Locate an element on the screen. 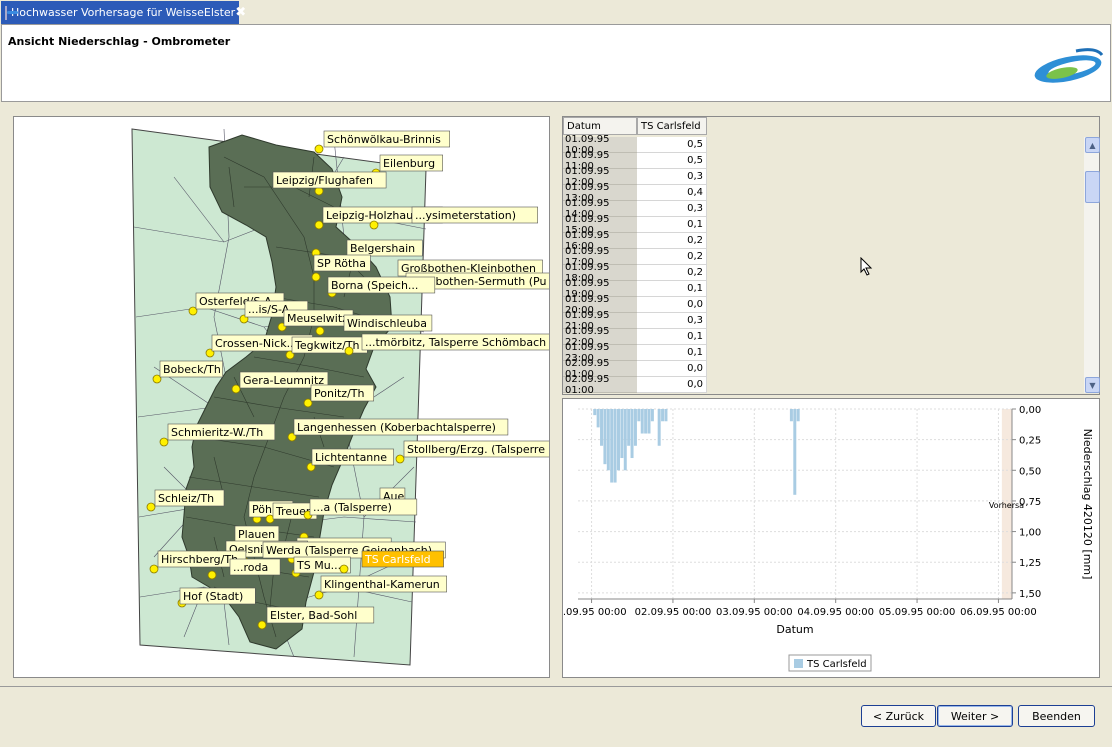  station-label: Hof (Stadt) is located at coordinates (213, 596).